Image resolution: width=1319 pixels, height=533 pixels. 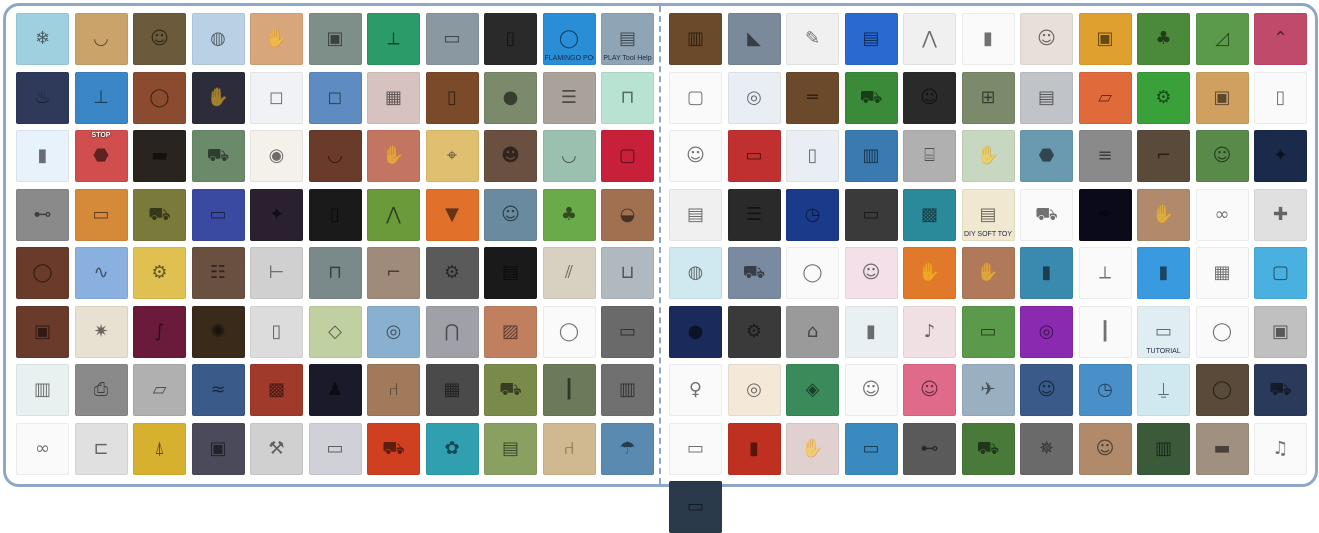 I want to click on image-tile-scientist-lab: ☺, so click(x=510, y=214).